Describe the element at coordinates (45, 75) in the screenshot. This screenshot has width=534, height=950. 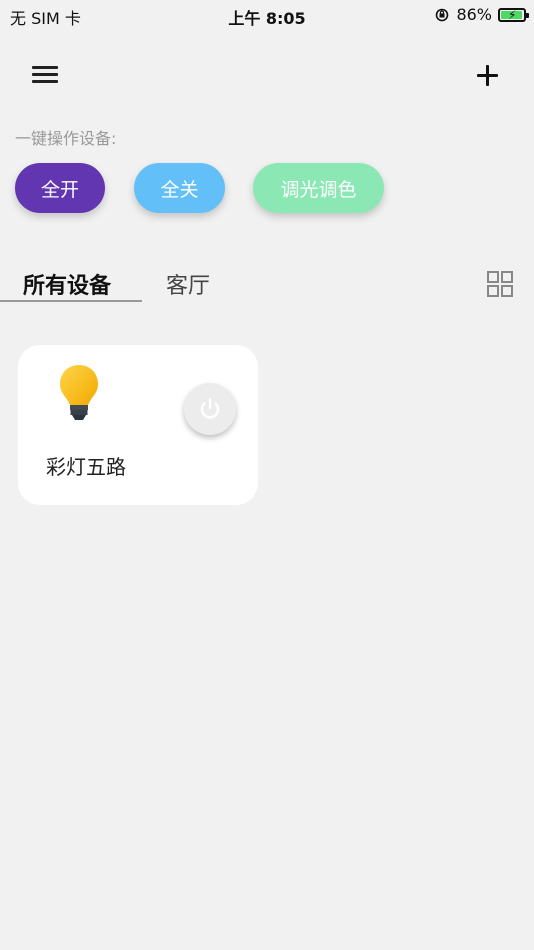
I see `menu-button` at that location.